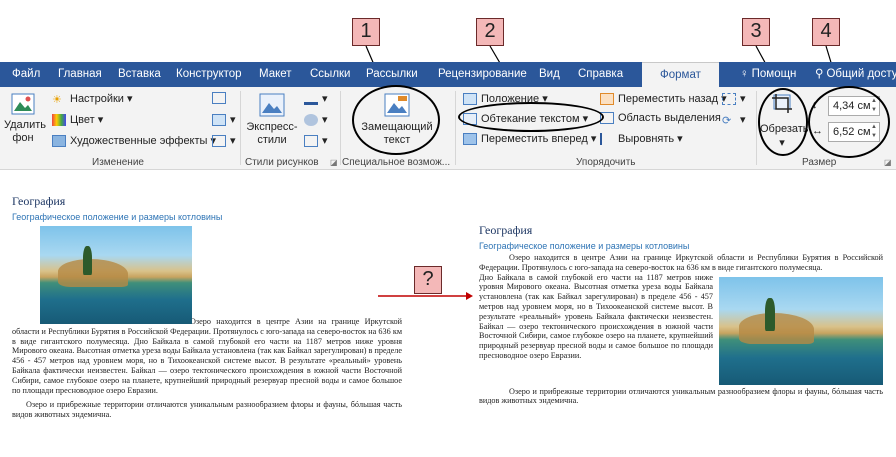 The height and width of the screenshot is (457, 896). What do you see at coordinates (607, 138) in the screenshot?
I see `align-icon` at bounding box center [607, 138].